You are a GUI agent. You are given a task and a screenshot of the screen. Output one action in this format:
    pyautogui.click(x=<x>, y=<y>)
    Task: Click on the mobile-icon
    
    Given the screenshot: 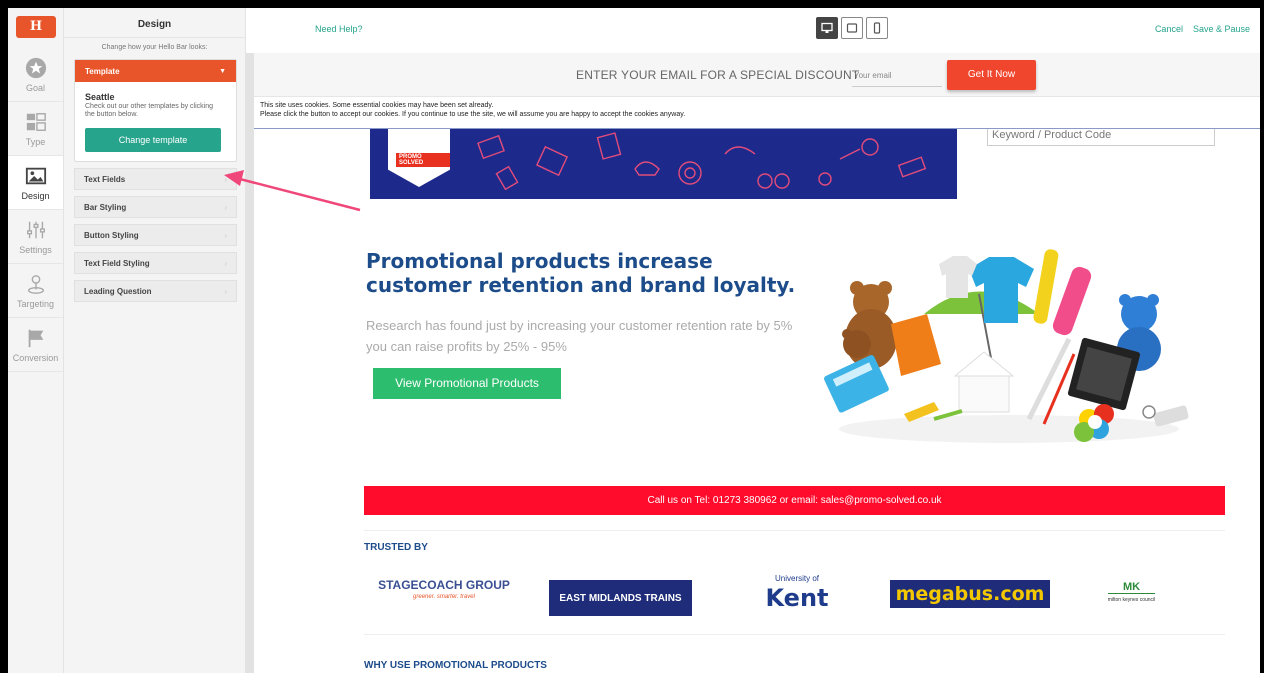 What is the action you would take?
    pyautogui.click(x=877, y=28)
    